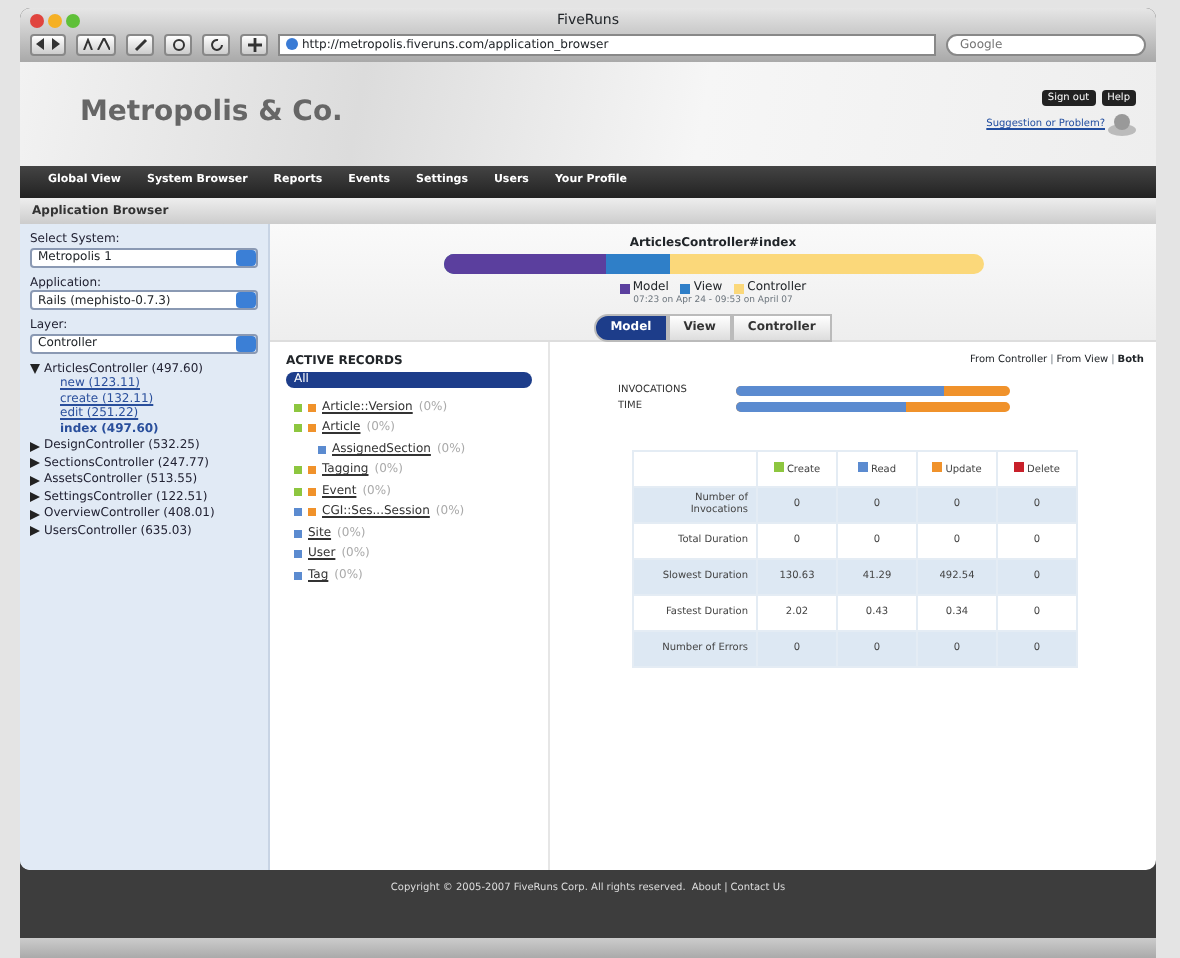 This screenshot has width=1180, height=958. What do you see at coordinates (211, 113) in the screenshot?
I see `site-logo: Metropolis & Co.` at bounding box center [211, 113].